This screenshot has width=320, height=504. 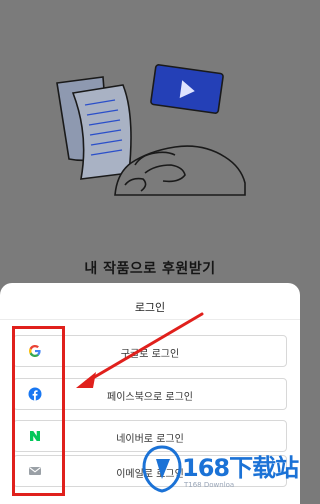 What do you see at coordinates (240, 468) in the screenshot?
I see `watermark-text: 168下载站` at bounding box center [240, 468].